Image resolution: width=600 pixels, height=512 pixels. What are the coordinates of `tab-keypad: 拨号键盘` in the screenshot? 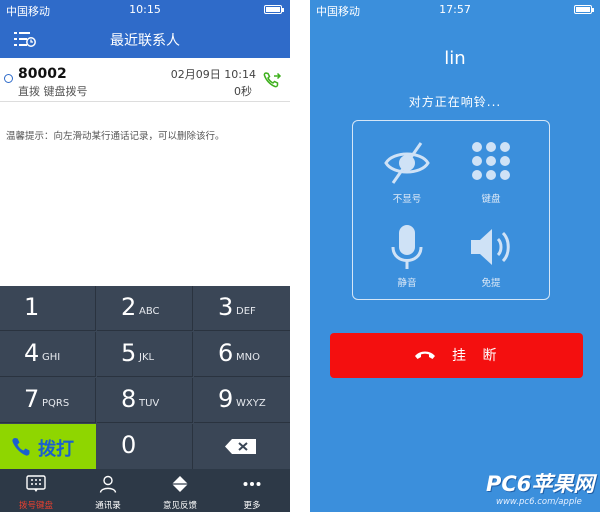 It's located at (36, 490).